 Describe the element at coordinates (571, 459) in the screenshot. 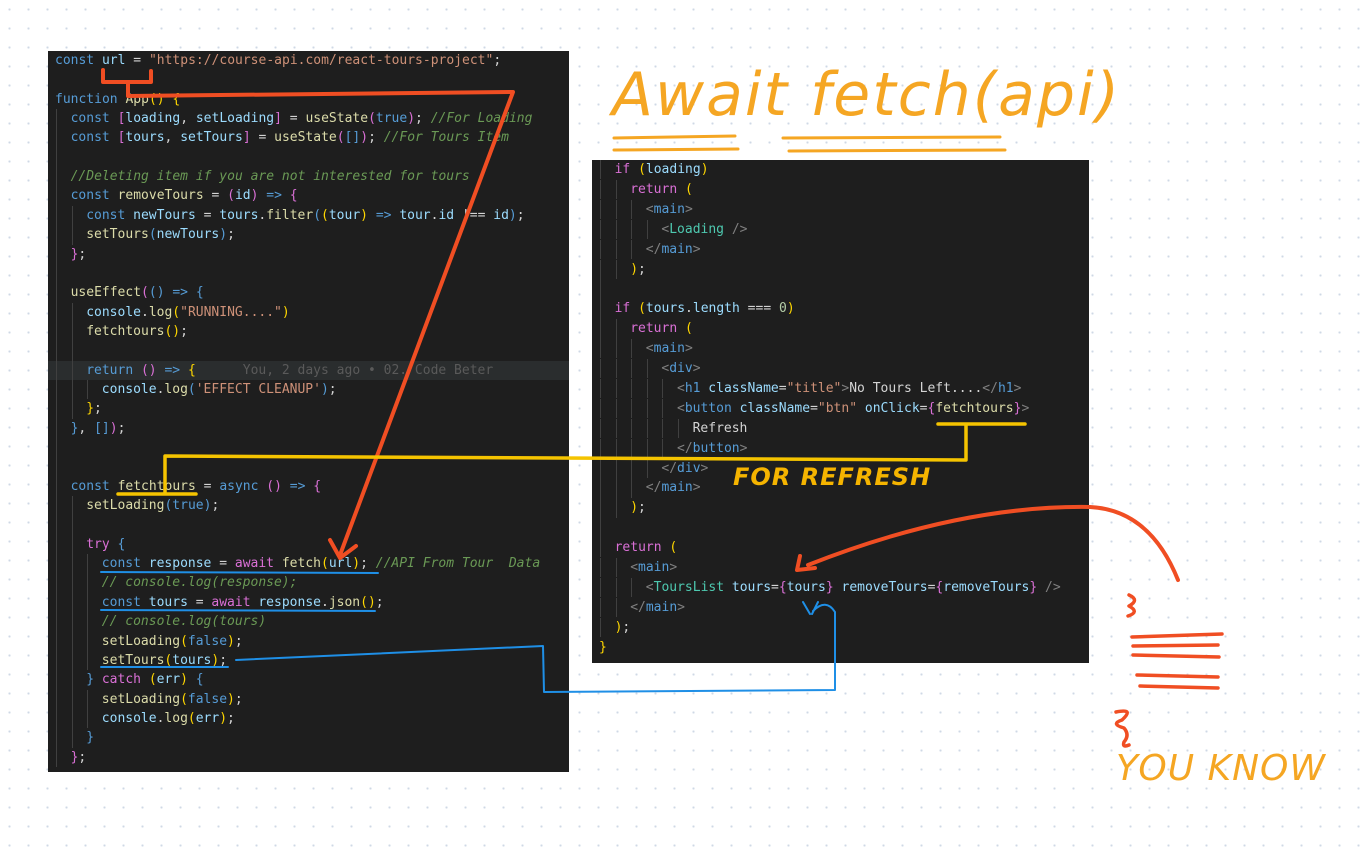

I see `yellow-link-fetchtours` at that location.